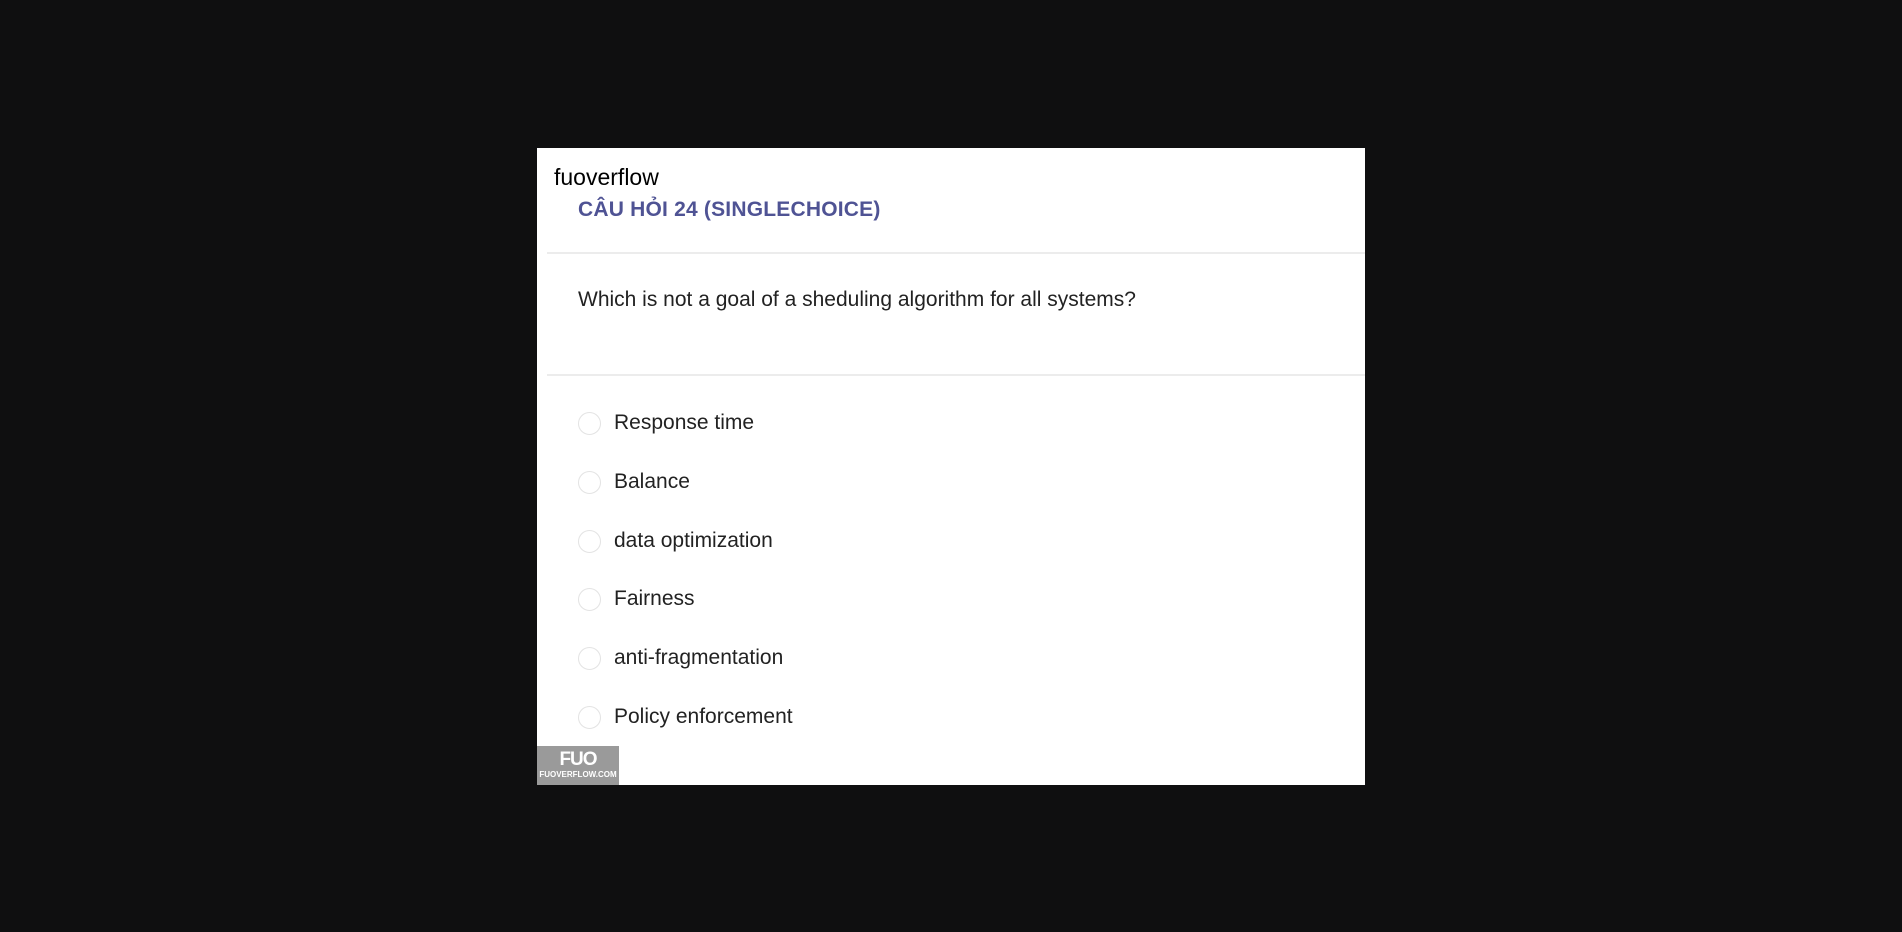 The image size is (1902, 932). I want to click on fuoverflow-logo: FUO FUOVERFLOW.COM, so click(578, 765).